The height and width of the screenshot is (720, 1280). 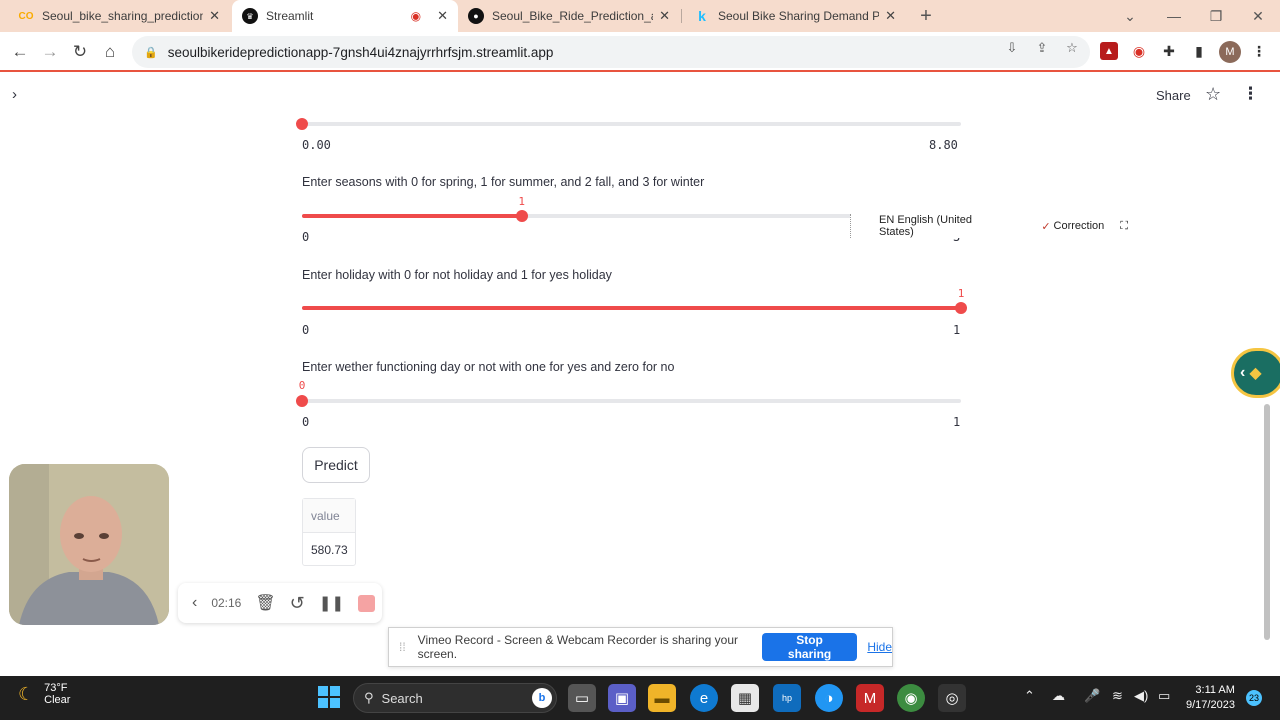 What do you see at coordinates (1230, 52) in the screenshot?
I see `profile-avatar: M` at bounding box center [1230, 52].